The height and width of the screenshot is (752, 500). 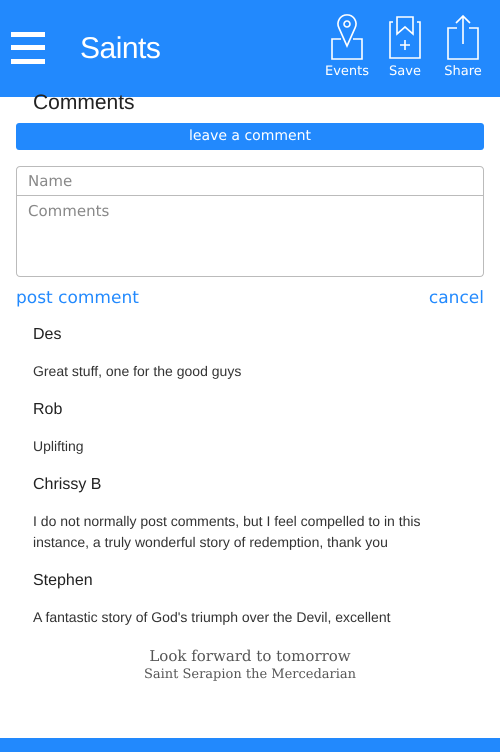 I want to click on comment-author: Chrissy B, so click(x=67, y=484).